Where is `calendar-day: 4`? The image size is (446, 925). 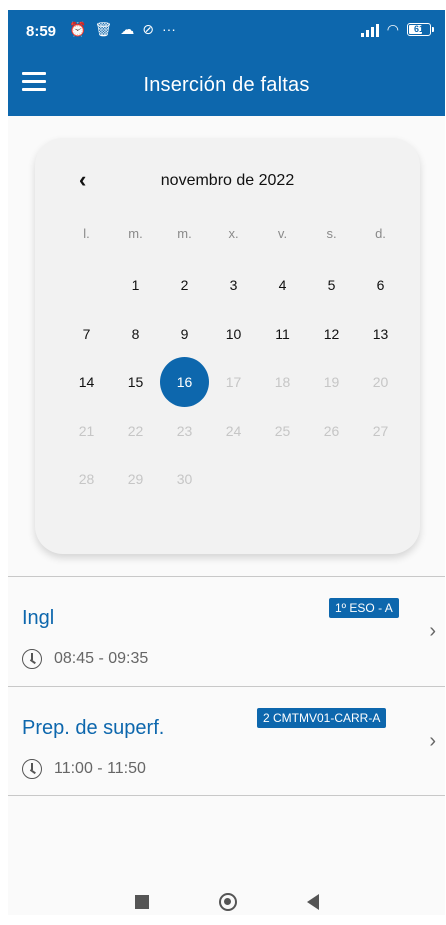 calendar-day: 4 is located at coordinates (282, 285).